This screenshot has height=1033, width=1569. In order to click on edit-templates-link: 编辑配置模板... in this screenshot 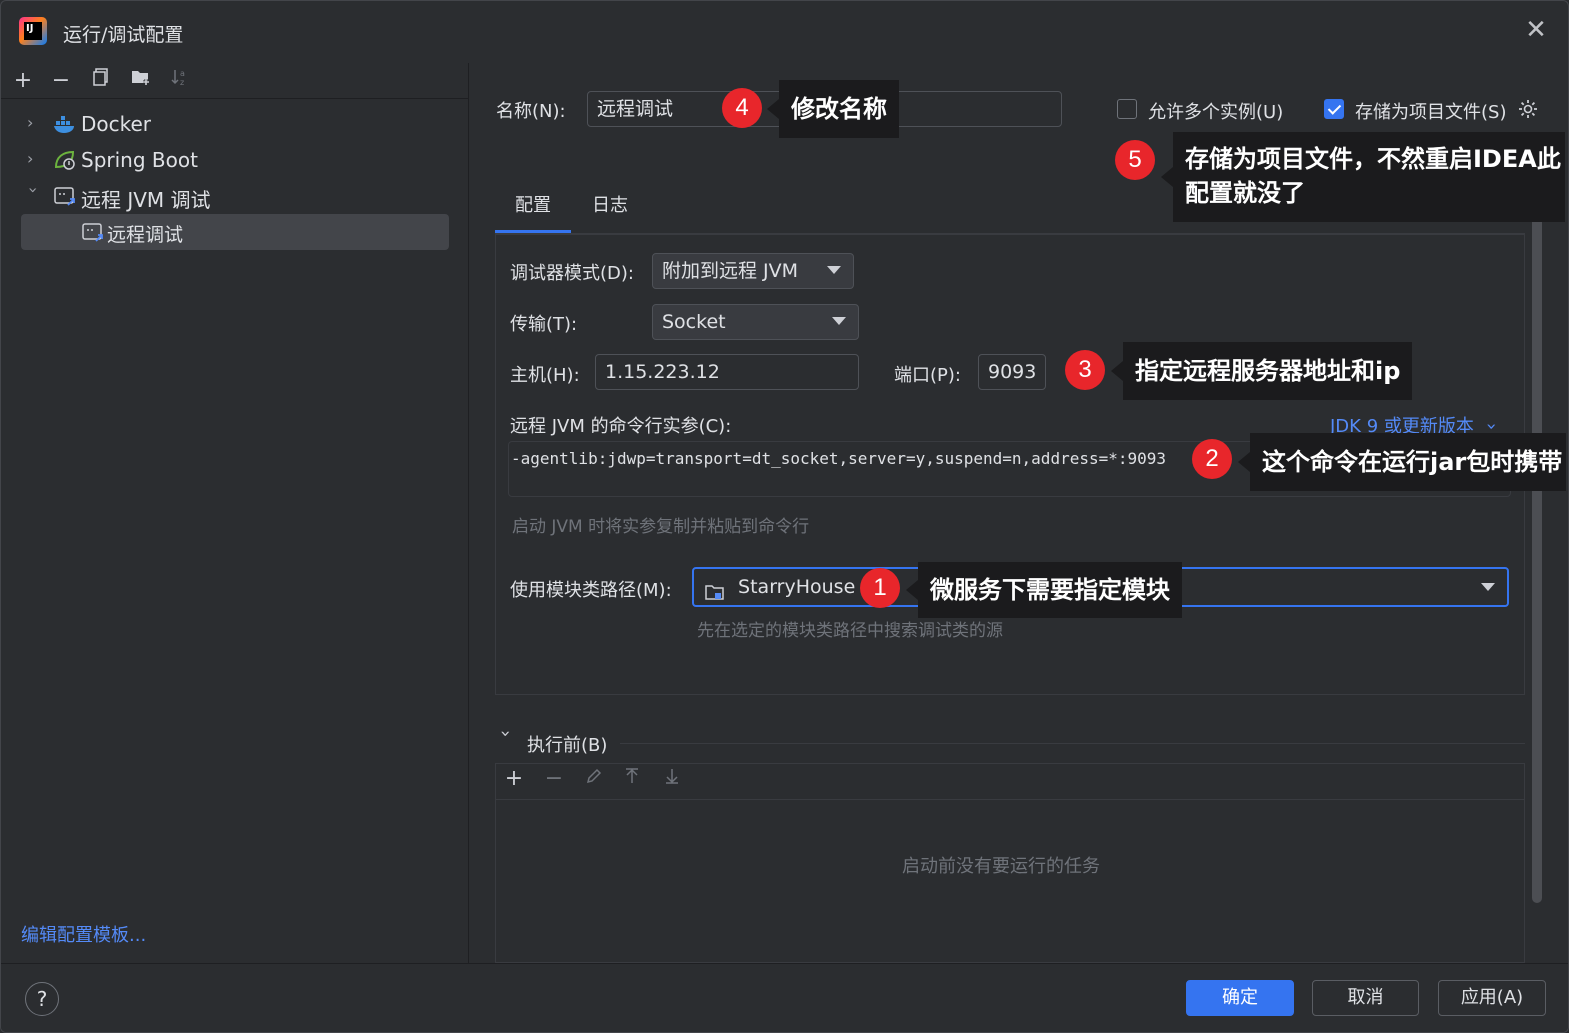, I will do `click(83, 934)`.